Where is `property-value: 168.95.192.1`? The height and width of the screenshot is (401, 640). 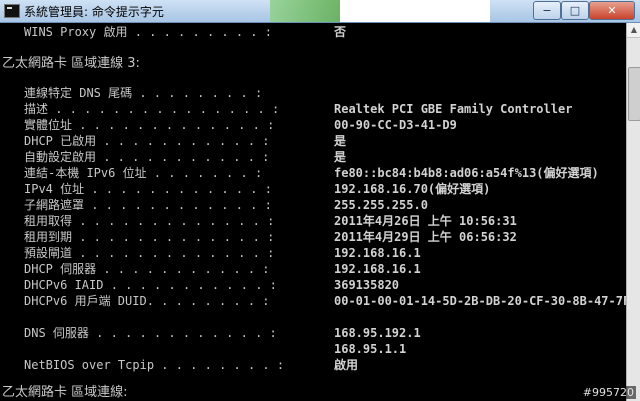 property-value: 168.95.192.1 is located at coordinates (377, 333).